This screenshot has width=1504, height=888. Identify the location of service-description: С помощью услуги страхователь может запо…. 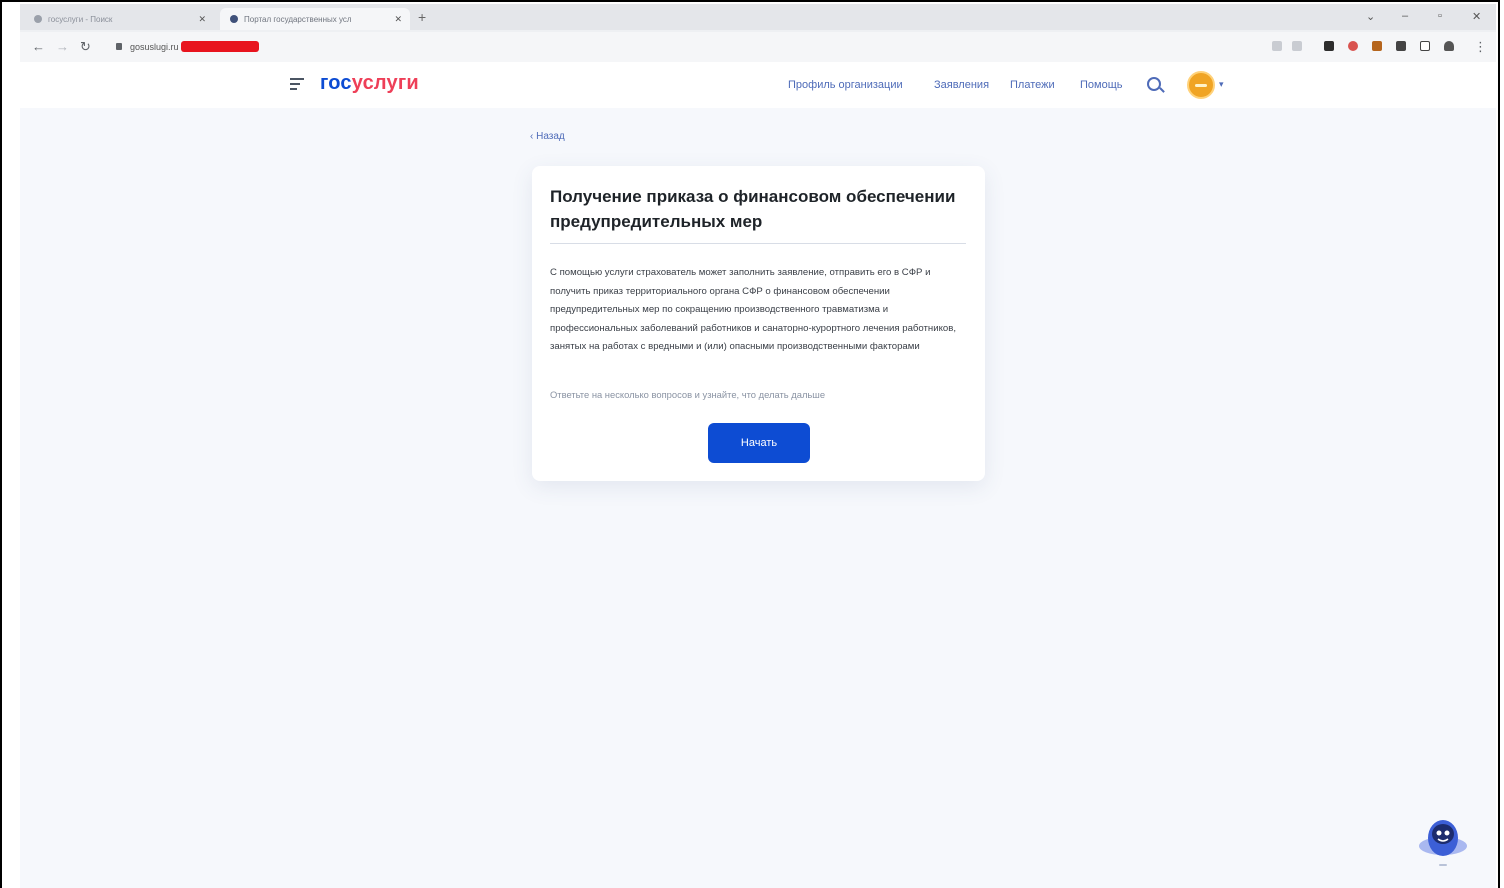
(753, 309).